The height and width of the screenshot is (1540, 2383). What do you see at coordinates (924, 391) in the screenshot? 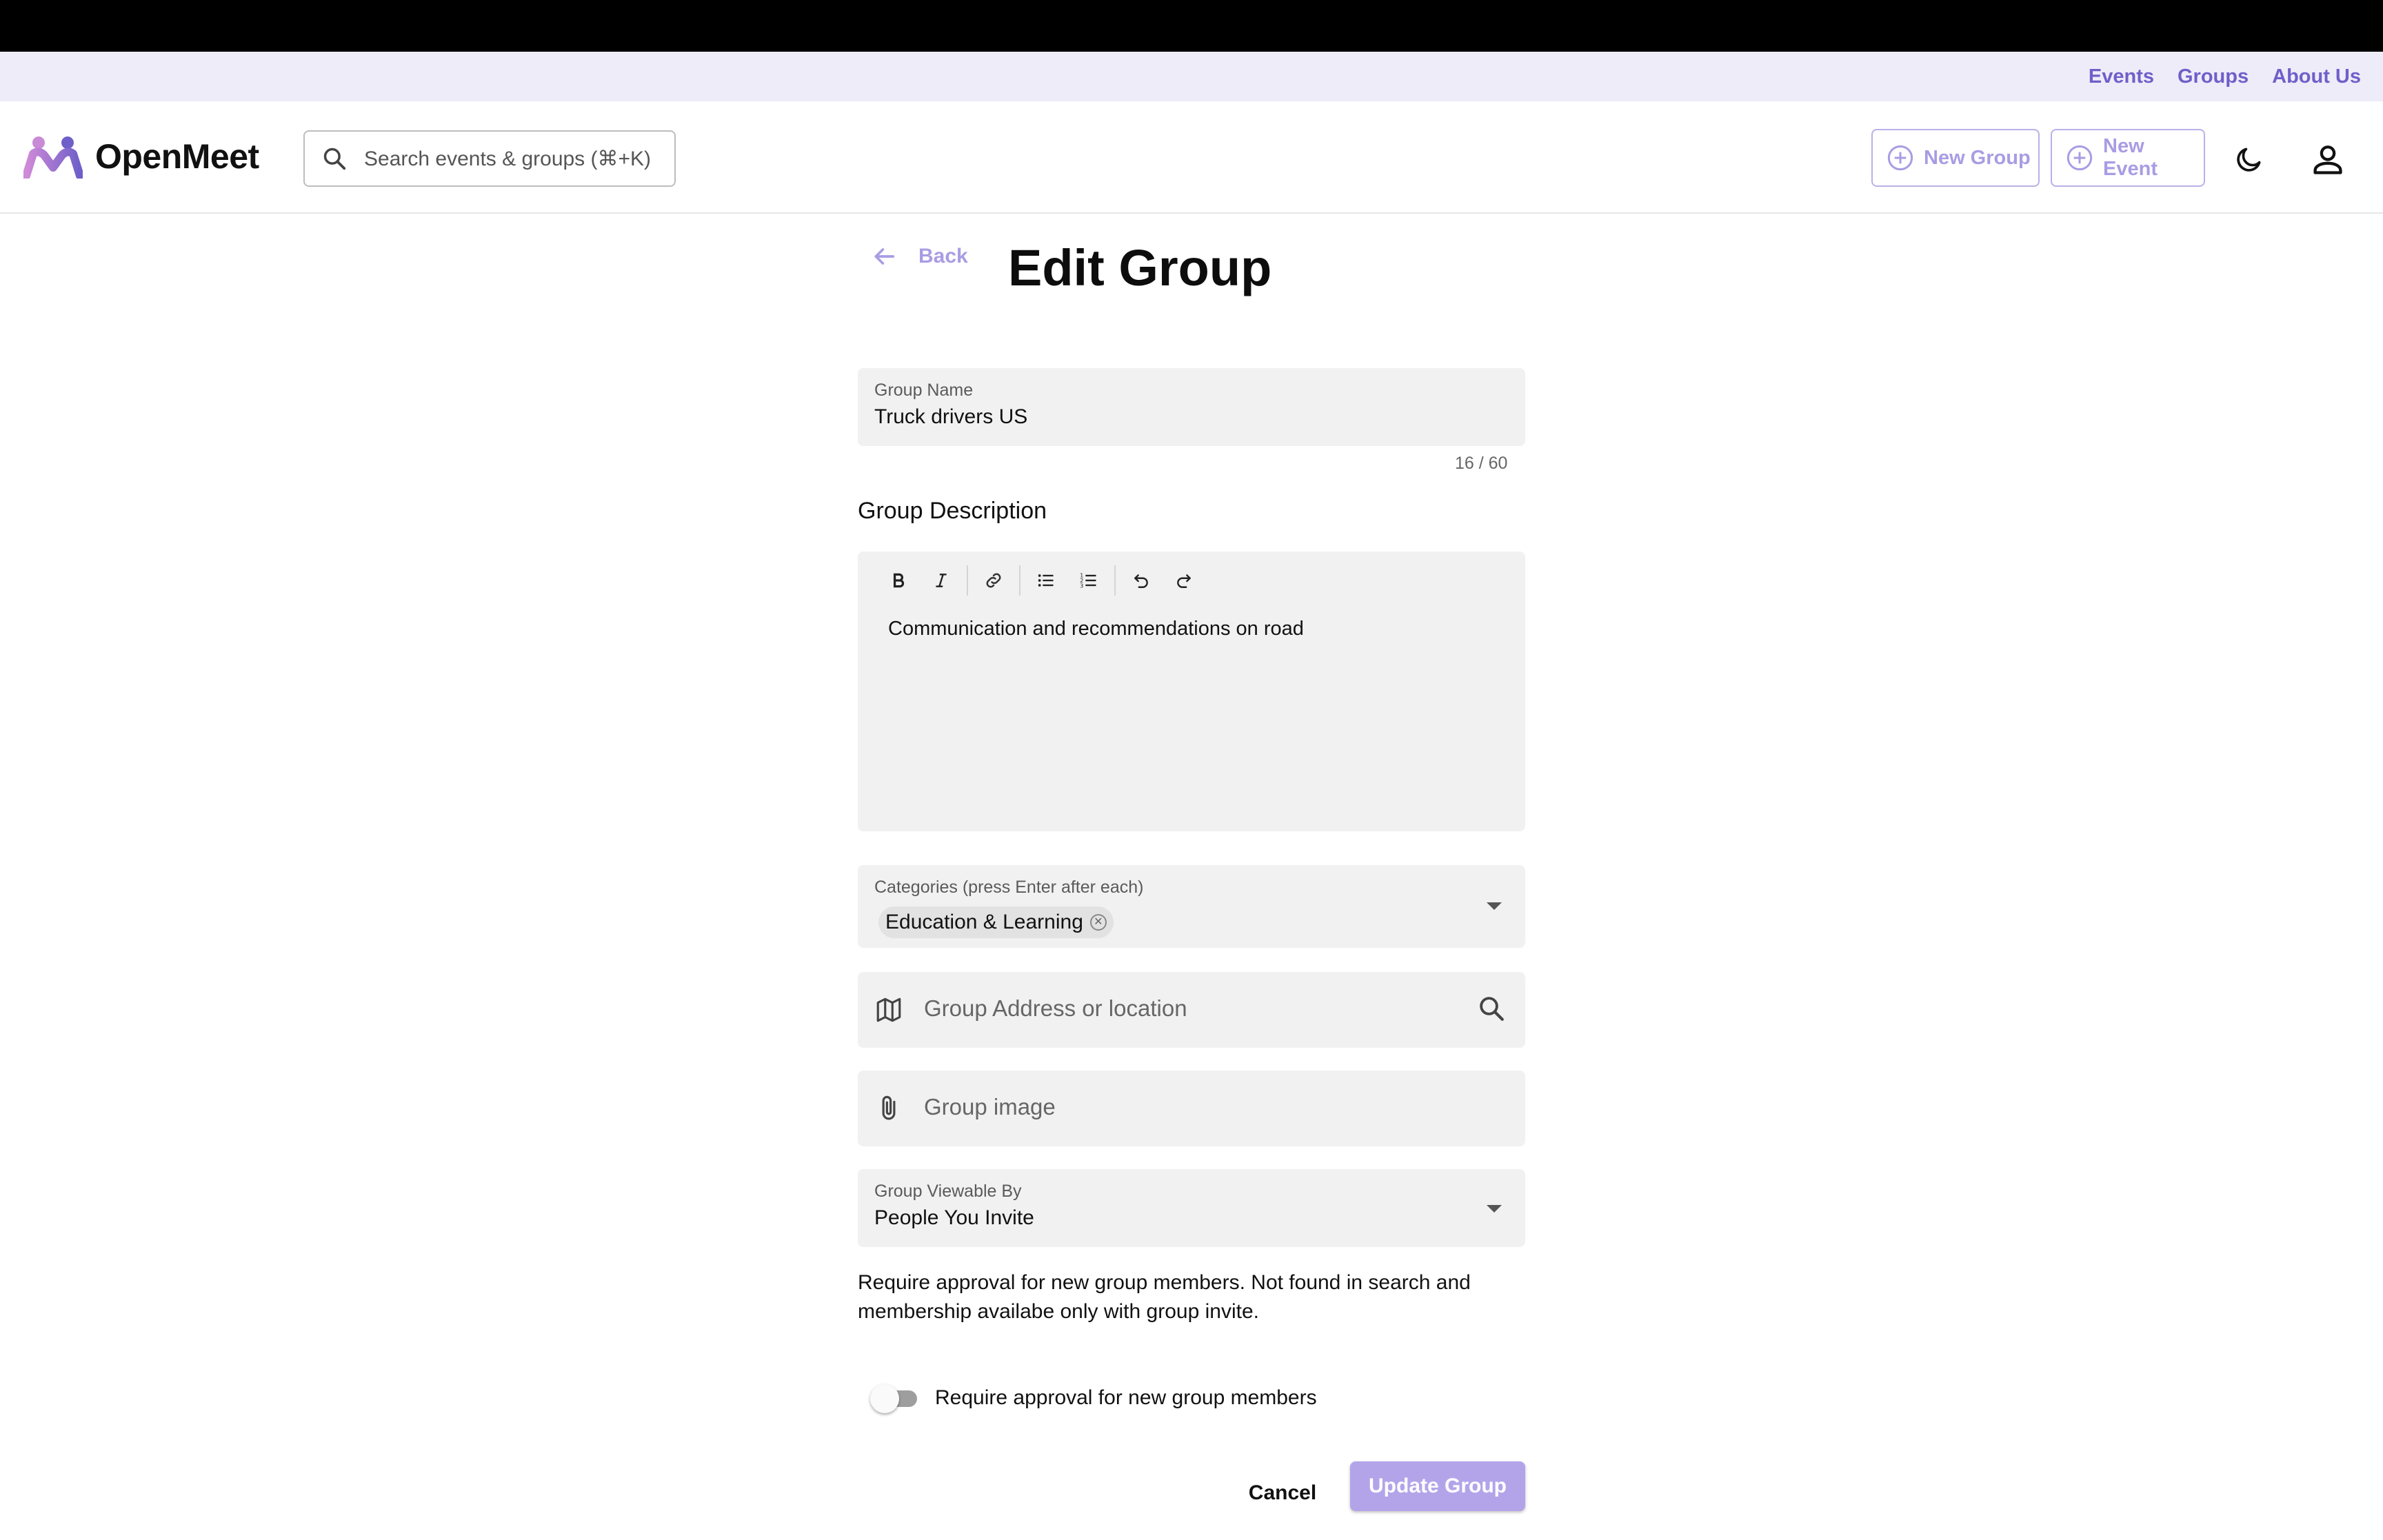
I see `group-name-label: Group Name` at bounding box center [924, 391].